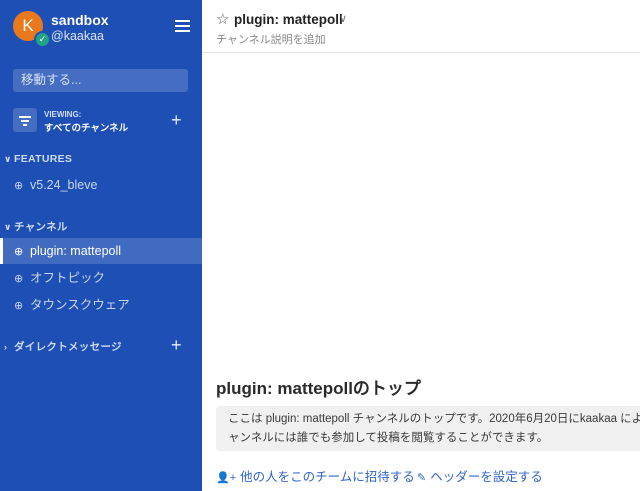 The width and height of the screenshot is (640, 491). I want to click on viewing-value: すべてのチャンネル, so click(86, 127).